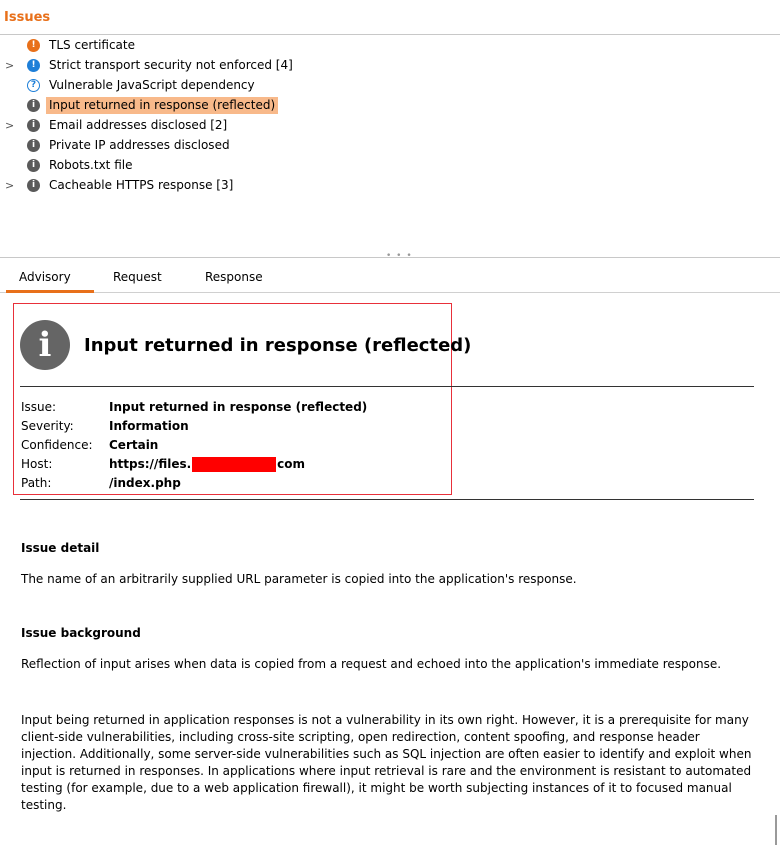 The height and width of the screenshot is (846, 780). Describe the element at coordinates (278, 345) in the screenshot. I see `advisory-title: Input returned in response (reflected)` at that location.